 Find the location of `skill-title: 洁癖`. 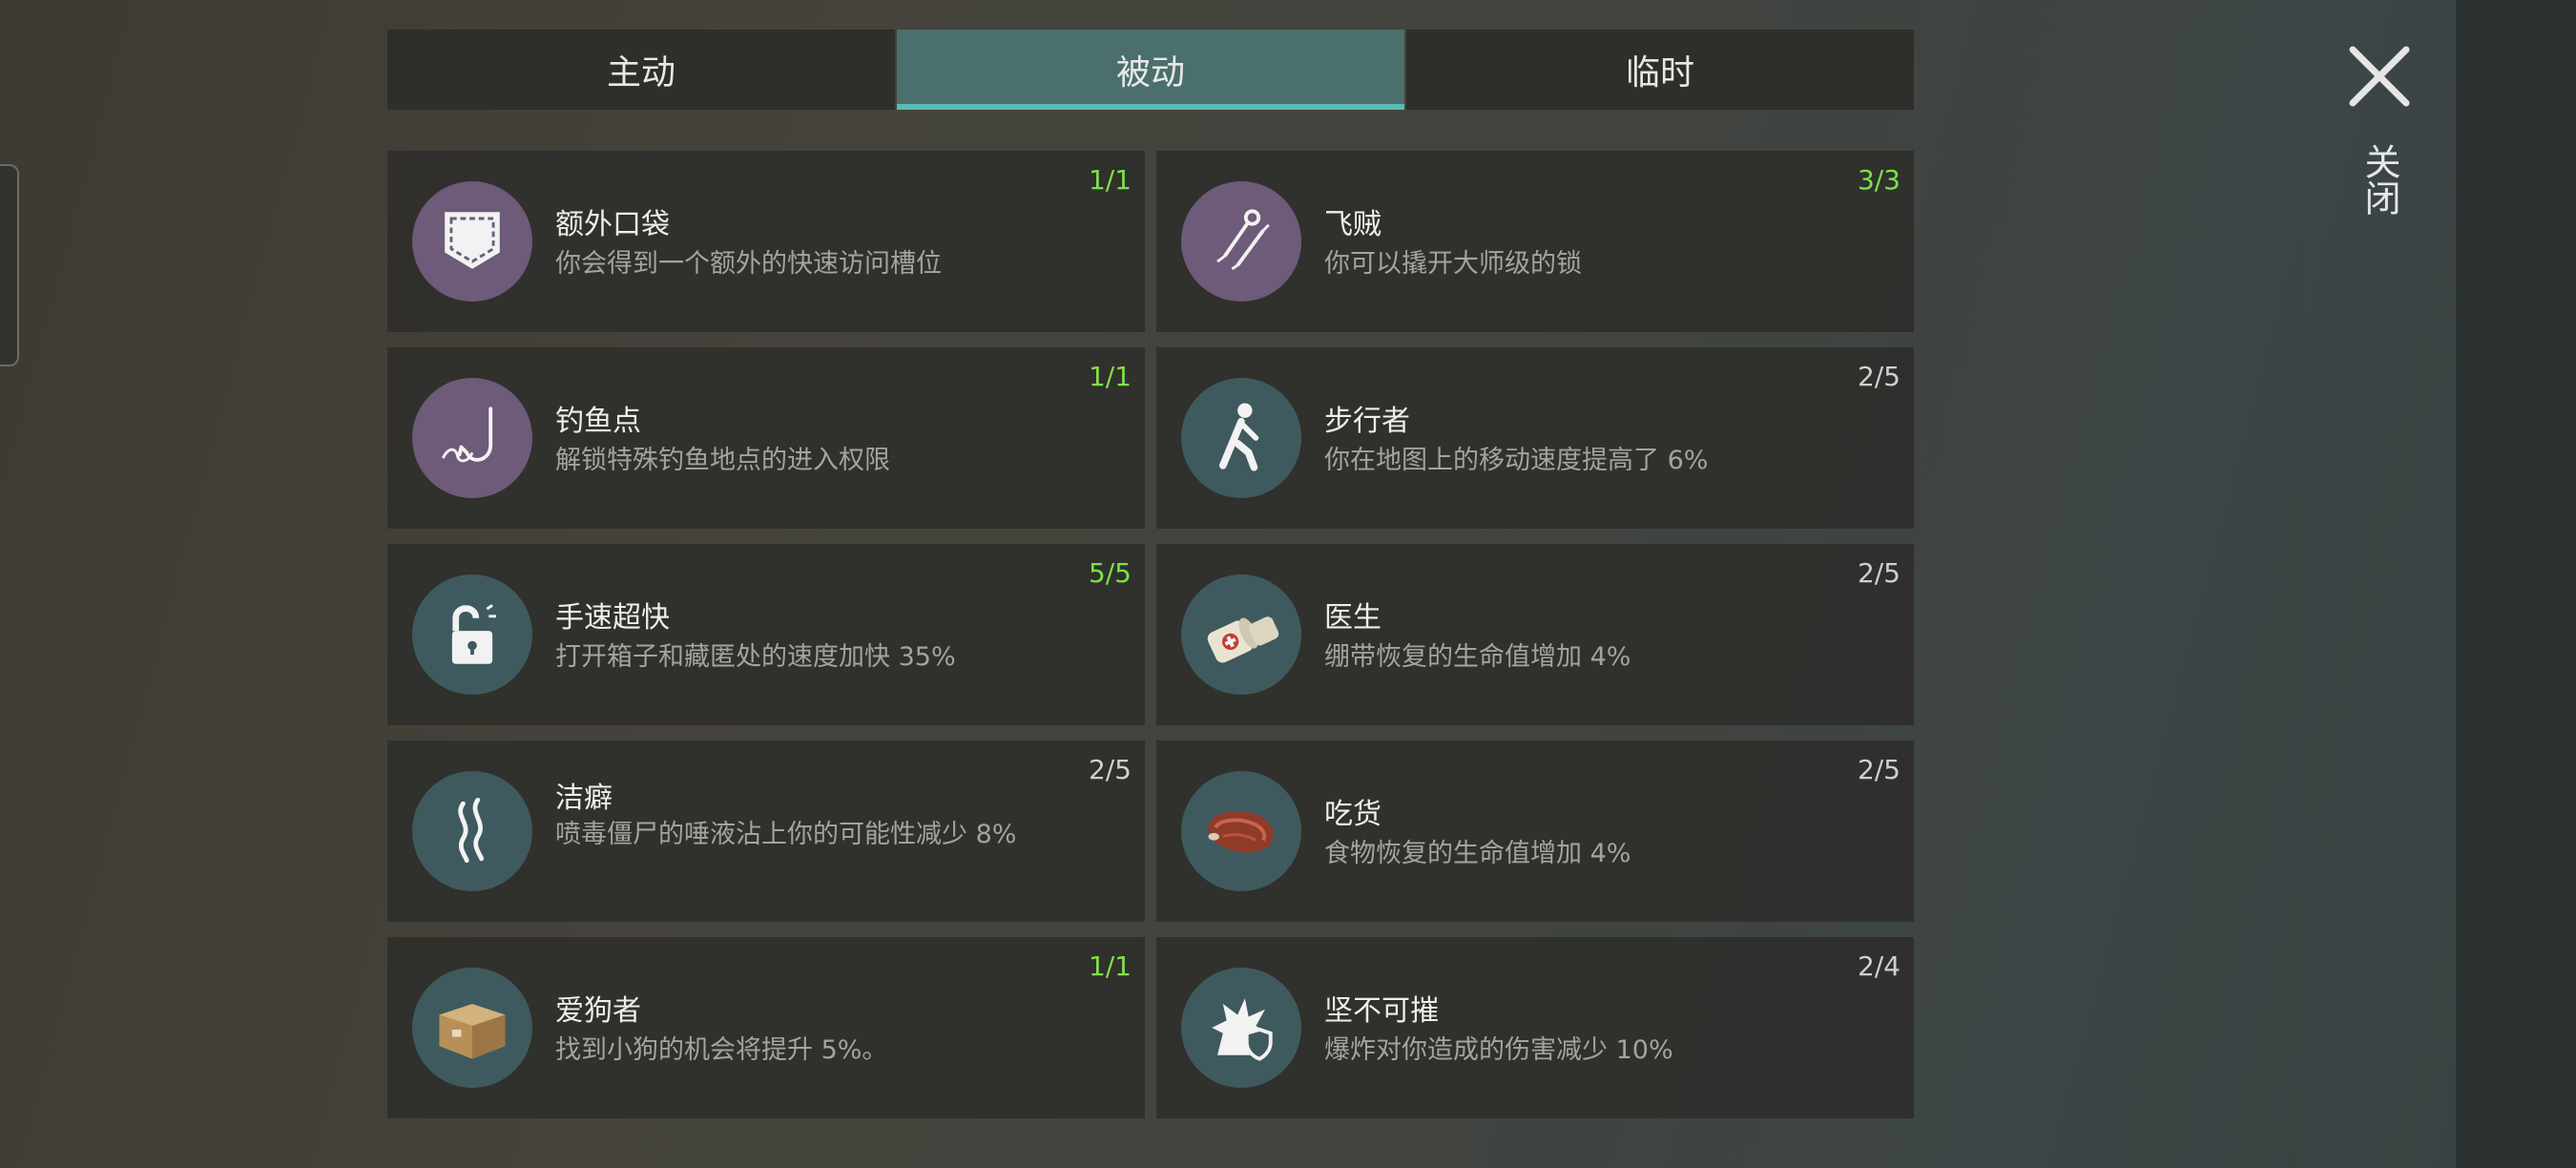

skill-title: 洁癖 is located at coordinates (584, 798).